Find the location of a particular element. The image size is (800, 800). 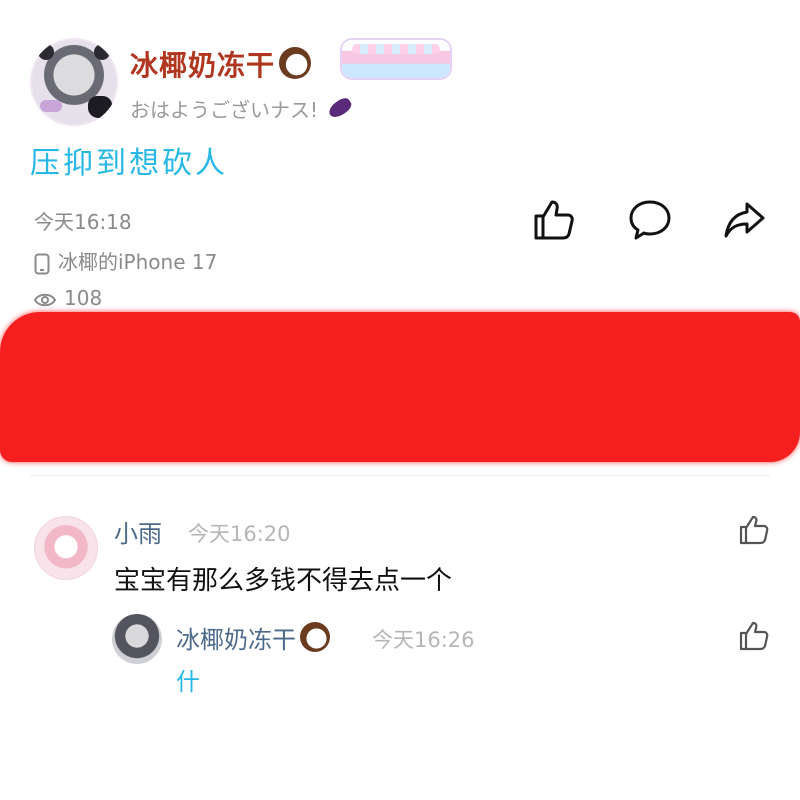

reply-author-text: 冰椰奶冻干 is located at coordinates (236, 640).